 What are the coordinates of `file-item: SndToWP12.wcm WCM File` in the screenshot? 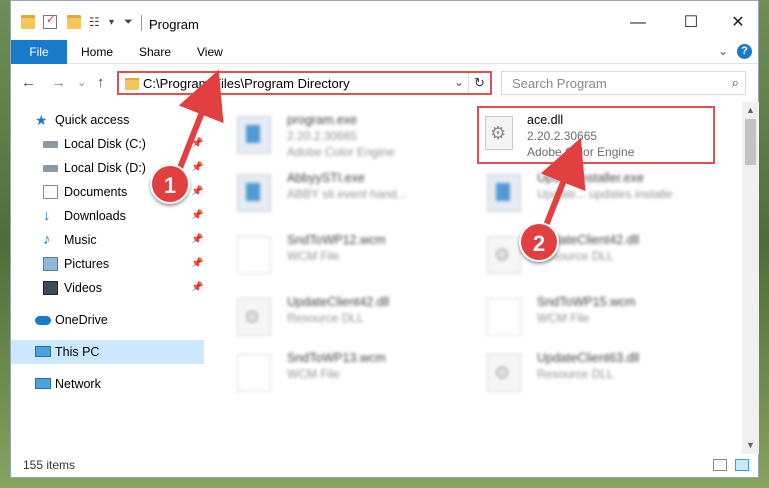 It's located at (344, 254).